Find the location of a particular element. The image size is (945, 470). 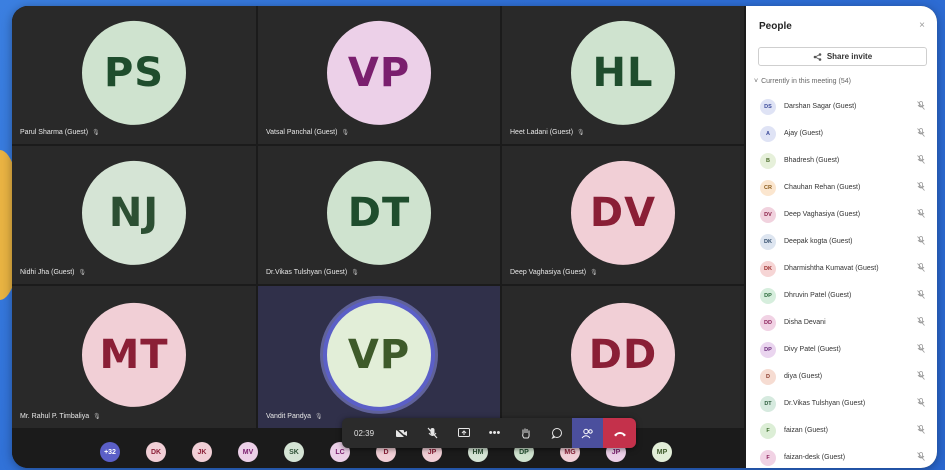

participant-tile: HL Heet Ladani (Guest) 🎙 is located at coordinates (624, 76).